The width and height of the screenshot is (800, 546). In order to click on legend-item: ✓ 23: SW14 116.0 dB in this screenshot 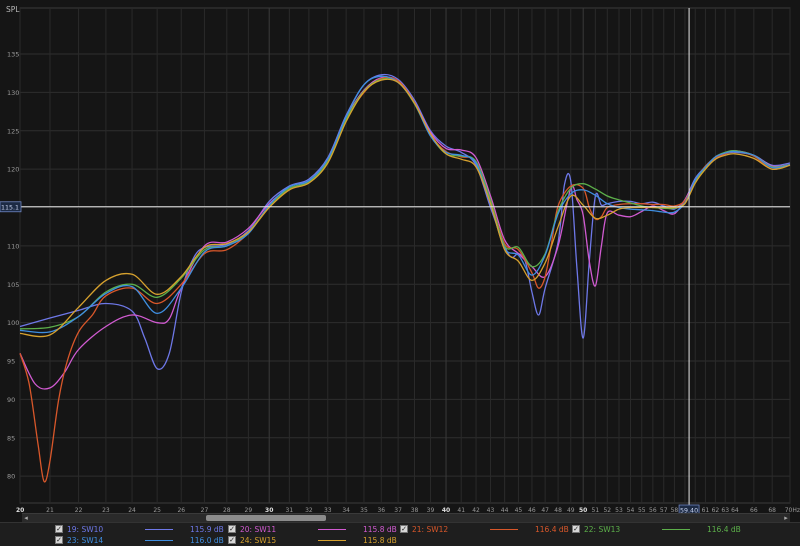, I will do `click(140, 540)`.